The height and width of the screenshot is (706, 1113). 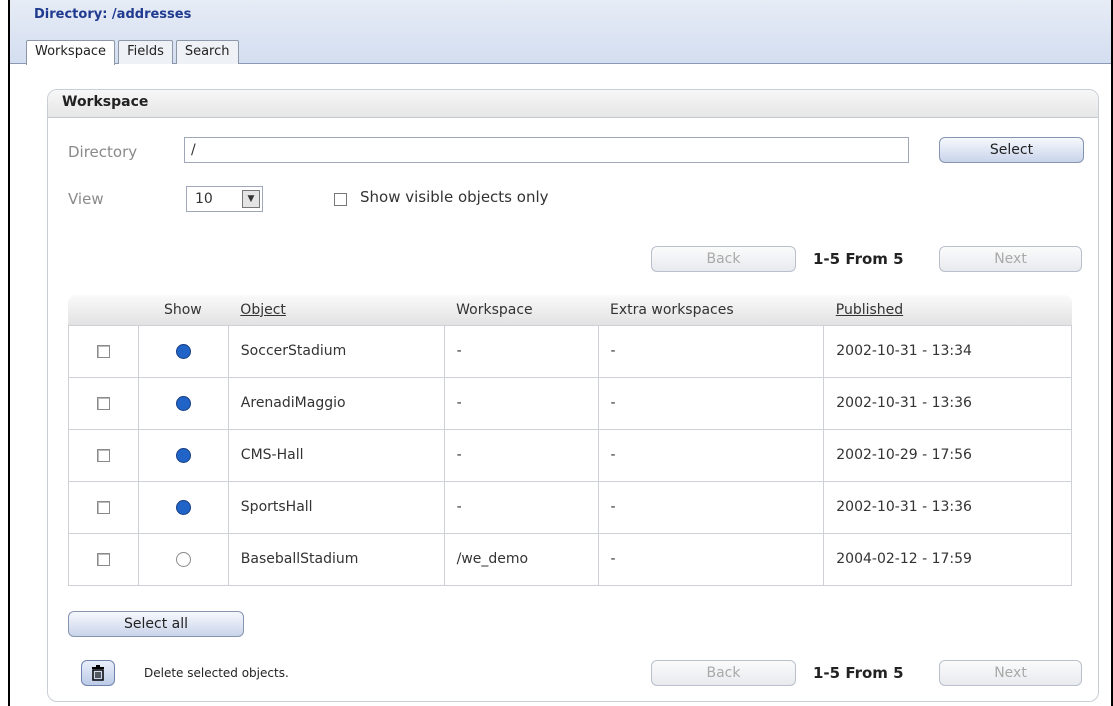 I want to click on trash-icon, so click(x=98, y=673).